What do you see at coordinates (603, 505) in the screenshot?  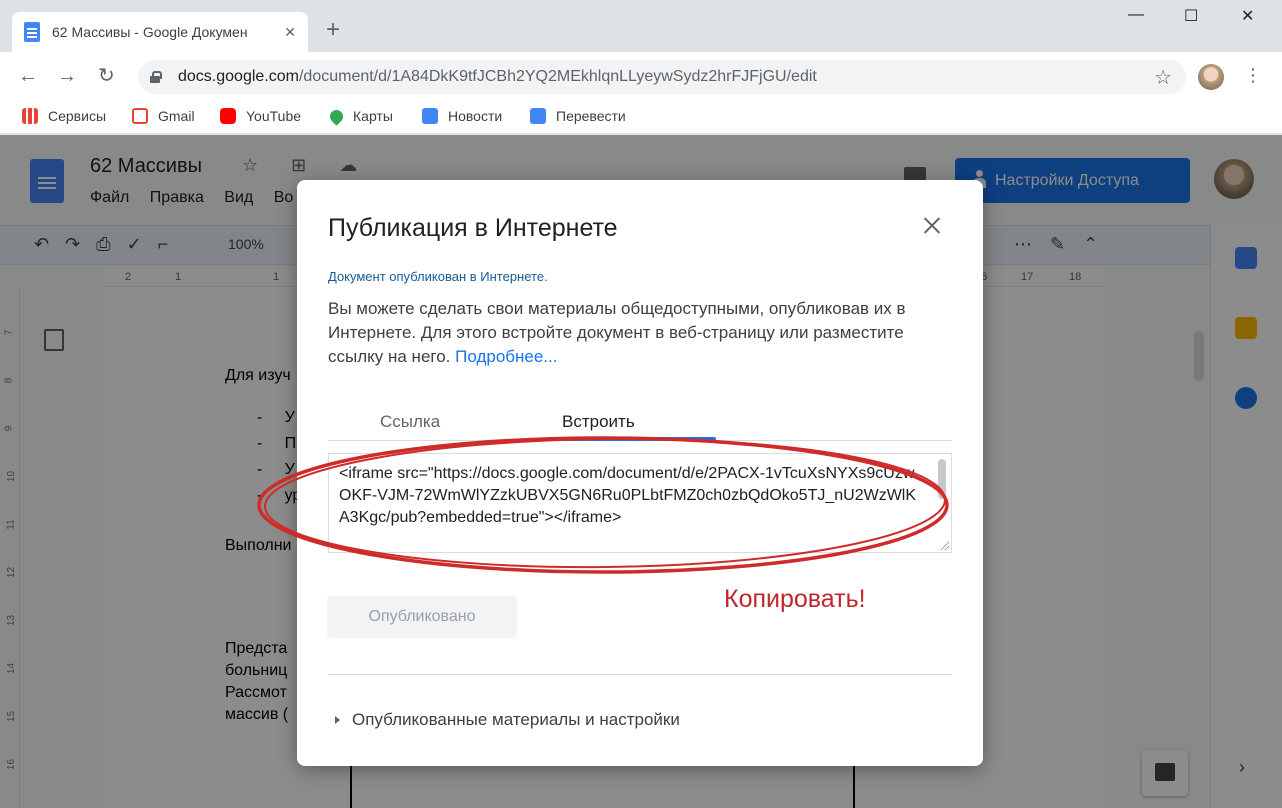 I see `annotation-ellipse` at bounding box center [603, 505].